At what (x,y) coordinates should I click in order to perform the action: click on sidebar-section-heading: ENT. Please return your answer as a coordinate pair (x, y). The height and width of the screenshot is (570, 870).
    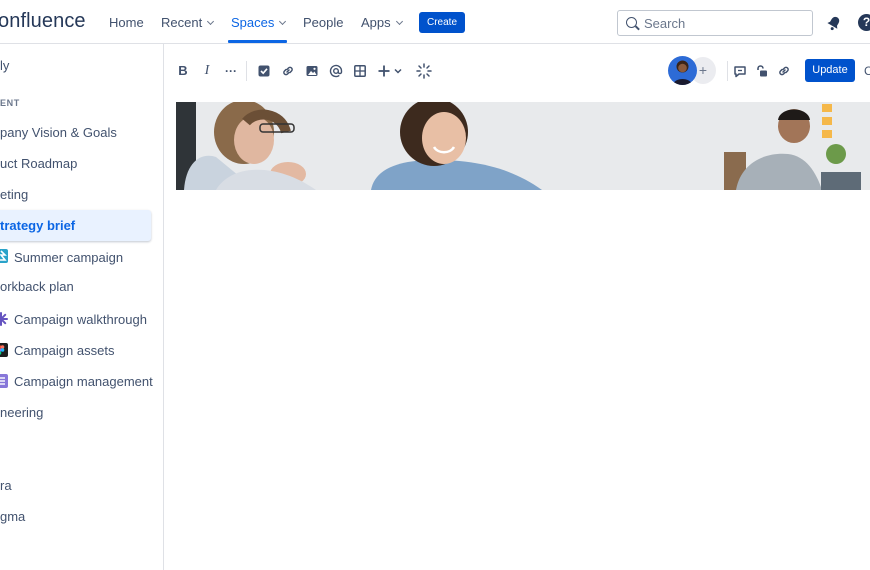
    Looking at the image, I should click on (10, 103).